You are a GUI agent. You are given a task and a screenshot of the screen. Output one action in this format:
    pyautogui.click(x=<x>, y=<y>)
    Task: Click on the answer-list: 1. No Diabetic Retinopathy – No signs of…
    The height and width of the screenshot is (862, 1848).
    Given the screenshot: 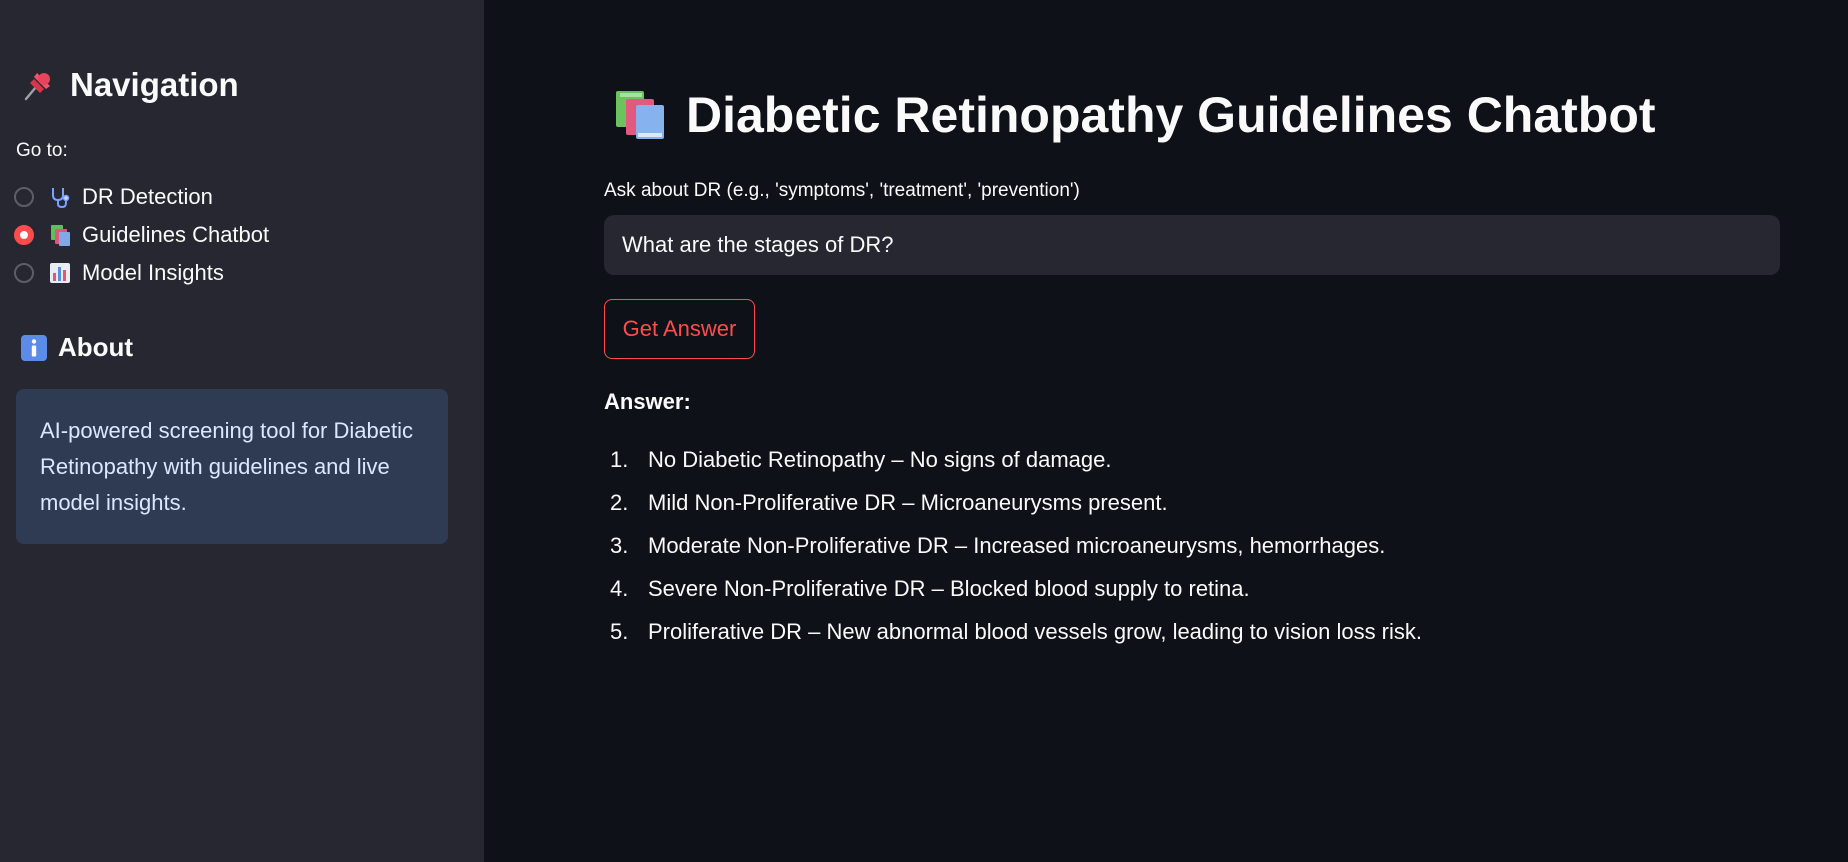 What is the action you would take?
    pyautogui.click(x=1016, y=554)
    